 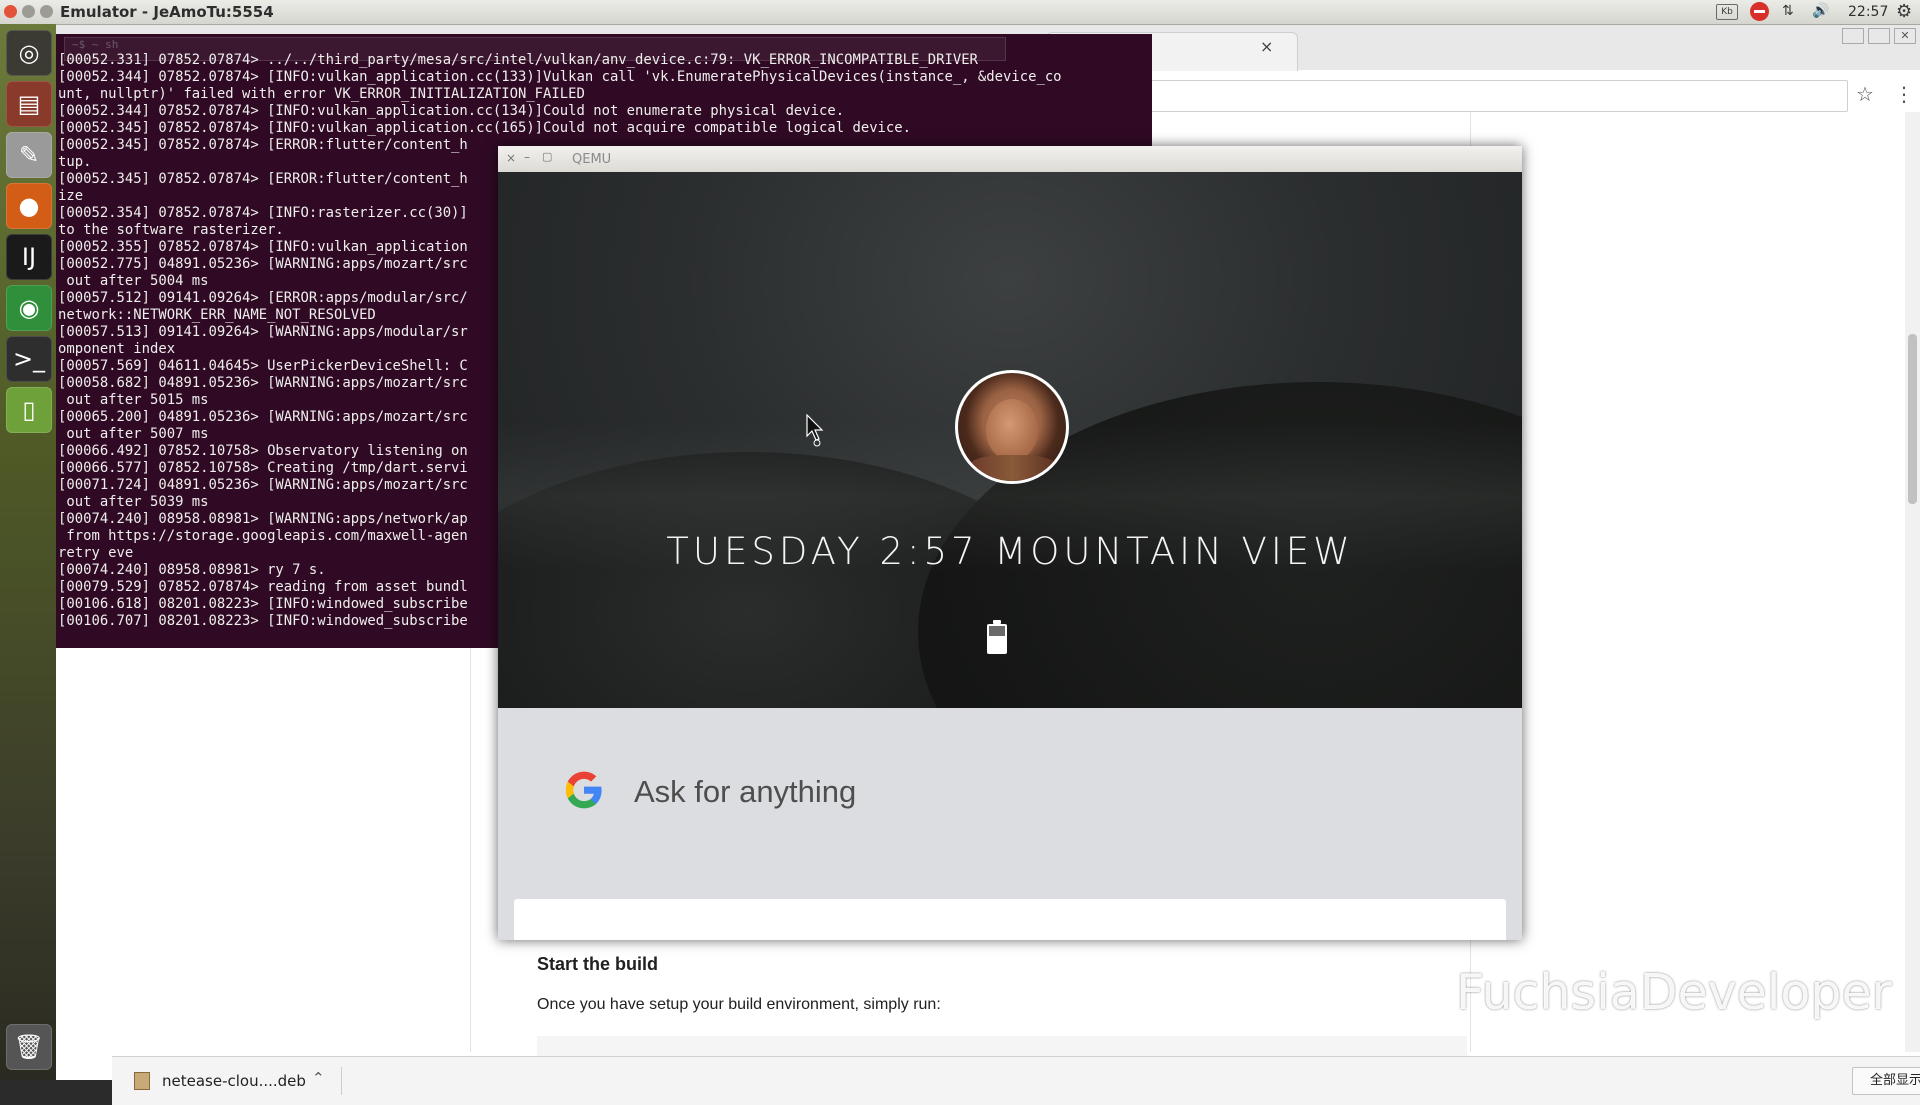 What do you see at coordinates (318, 1078) in the screenshot?
I see `chevron-up-icon: ⌃` at bounding box center [318, 1078].